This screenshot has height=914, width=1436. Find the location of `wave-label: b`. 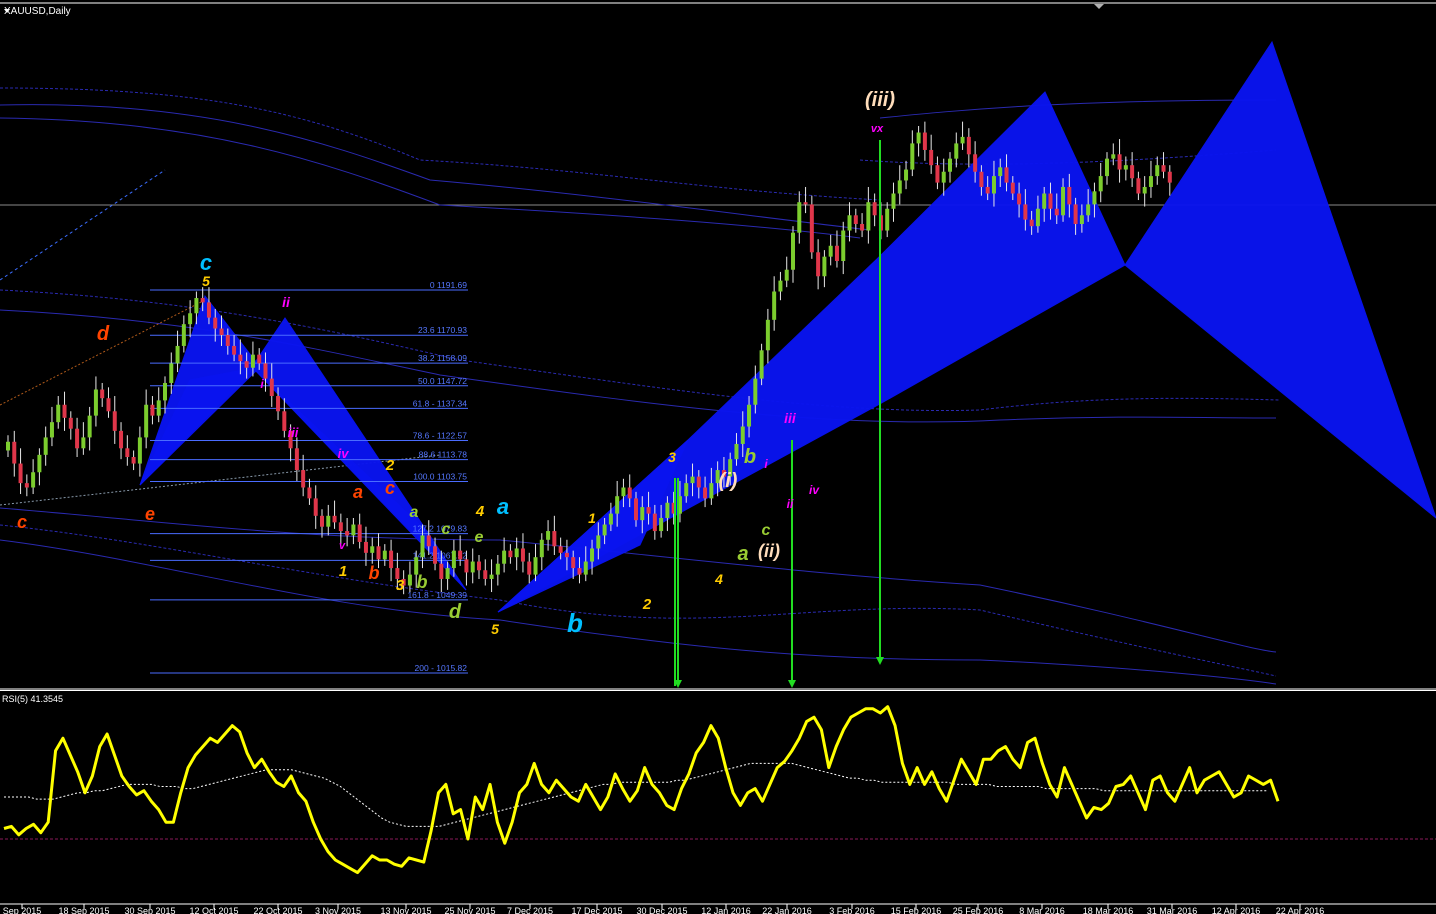

wave-label: b is located at coordinates (575, 623).